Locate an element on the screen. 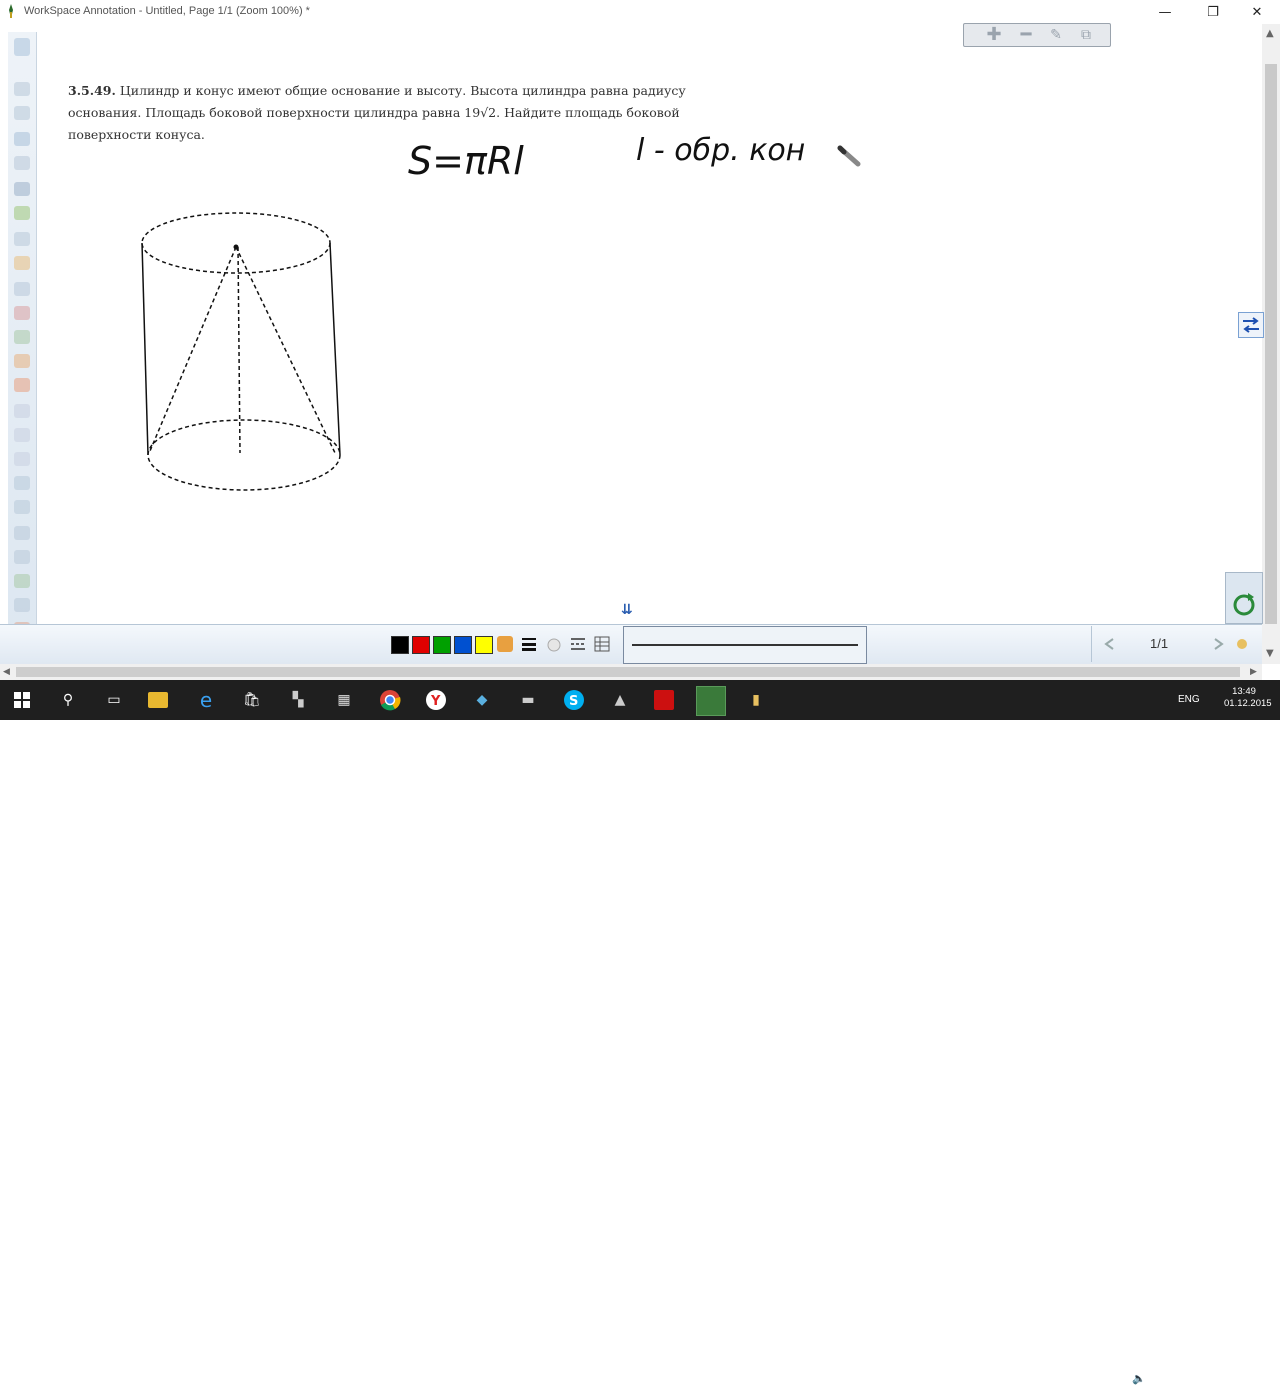 This screenshot has width=1280, height=1388. search-icon: ⚲ is located at coordinates (68, 700).